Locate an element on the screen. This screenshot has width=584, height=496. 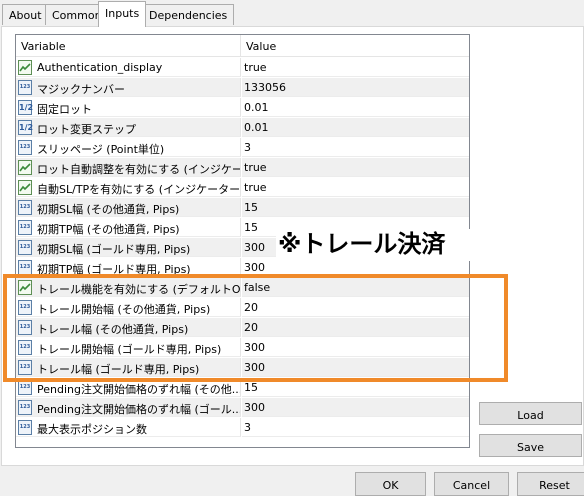
input-row: 123 トレール開始幅 (ゴールド専用, Pips) 300 is located at coordinates (242, 348).